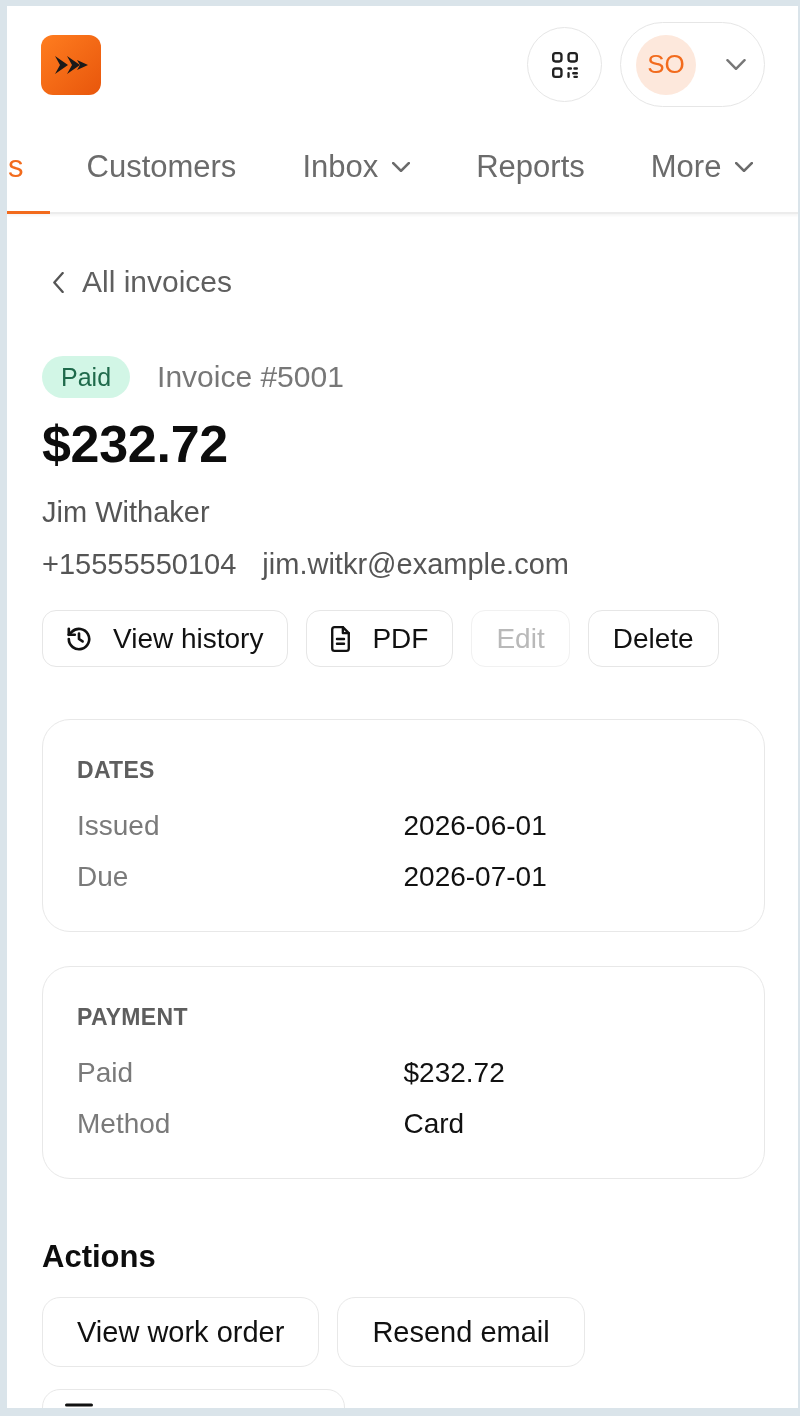 The width and height of the screenshot is (800, 1416). I want to click on field-value: Card, so click(434, 1123).